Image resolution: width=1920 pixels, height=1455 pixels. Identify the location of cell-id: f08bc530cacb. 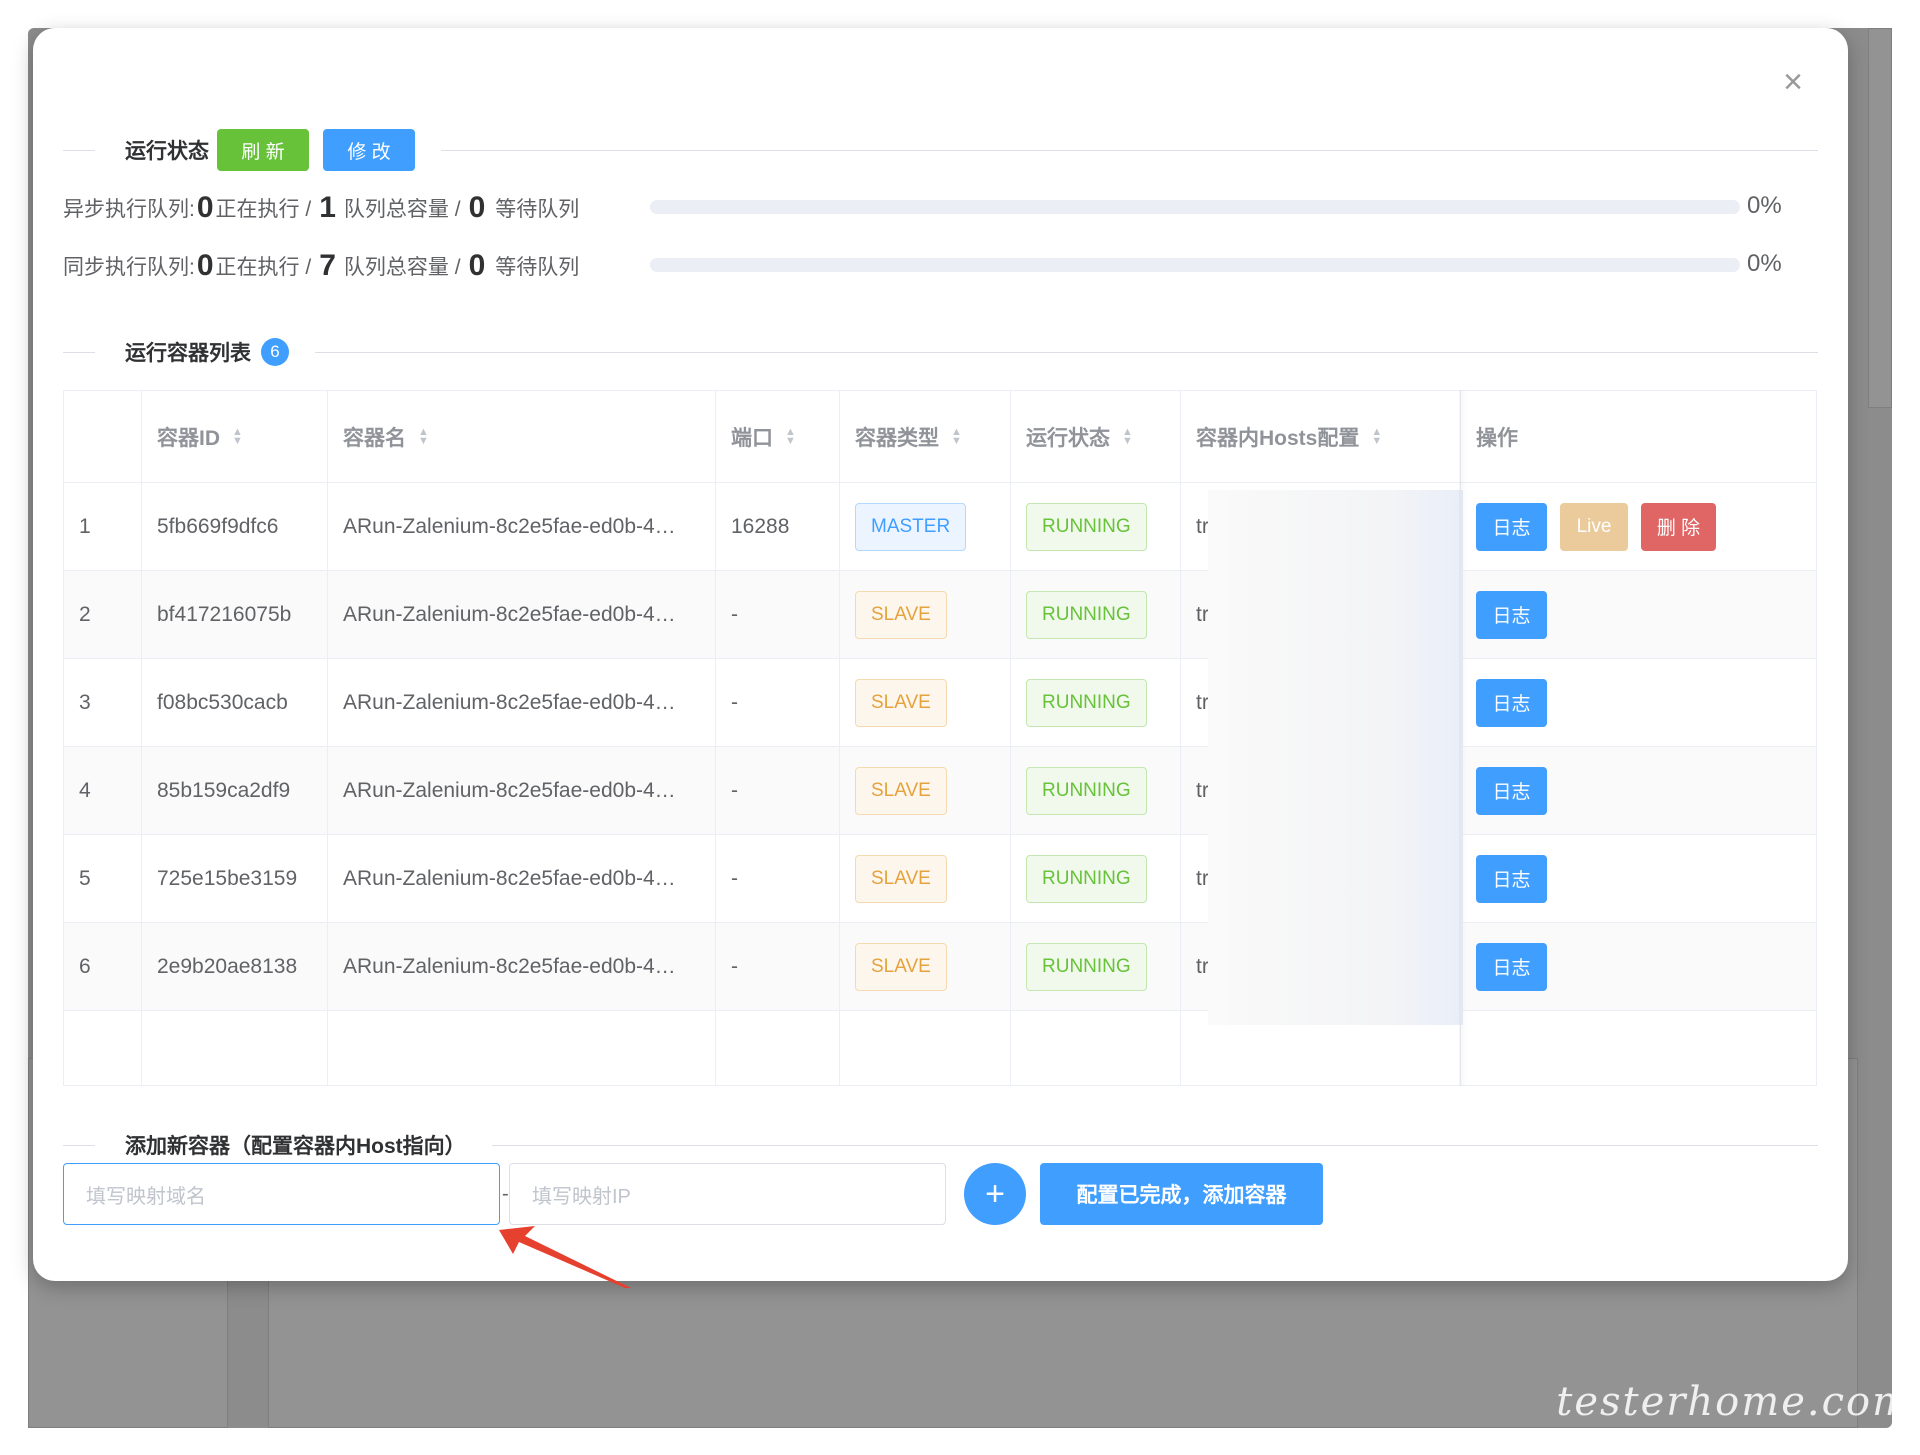
(235, 702).